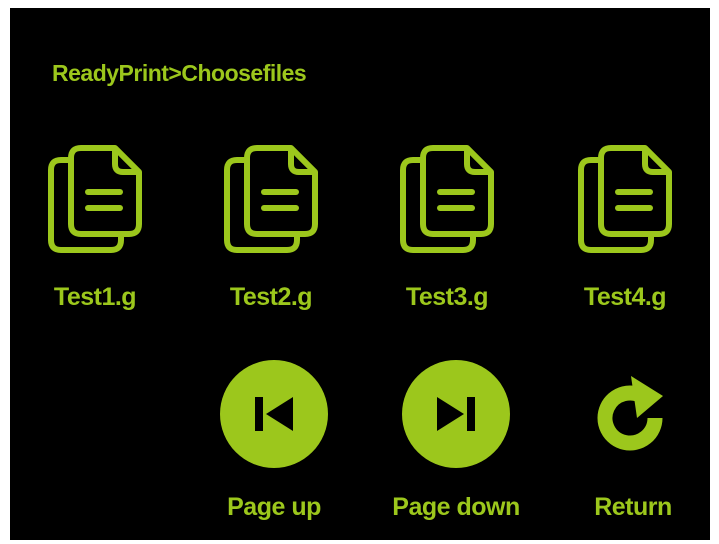  Describe the element at coordinates (274, 507) in the screenshot. I see `page-up-label: Page up` at that location.